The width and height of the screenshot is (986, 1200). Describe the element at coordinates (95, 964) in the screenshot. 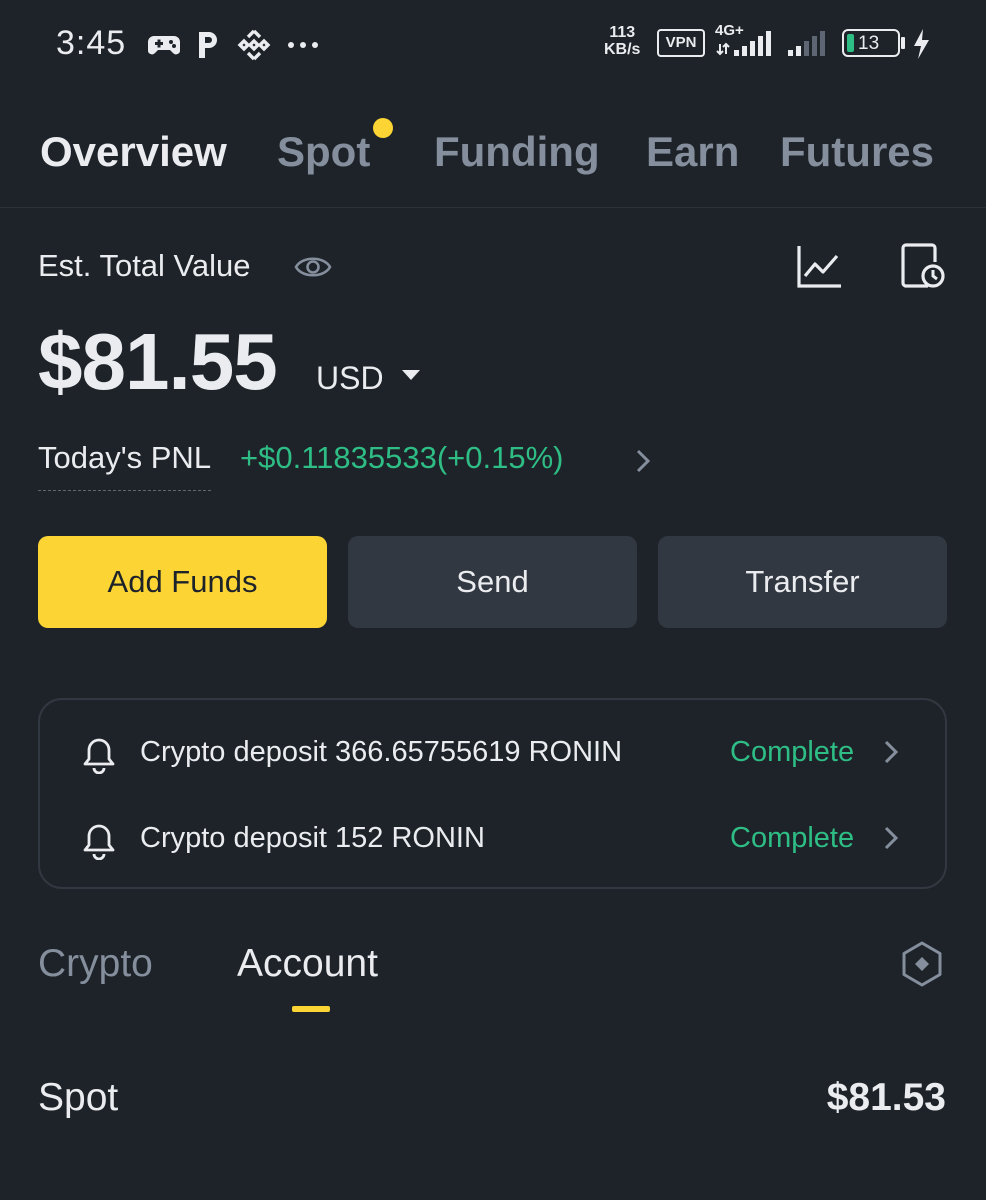

I see `subtab-crypto: Crypto` at that location.